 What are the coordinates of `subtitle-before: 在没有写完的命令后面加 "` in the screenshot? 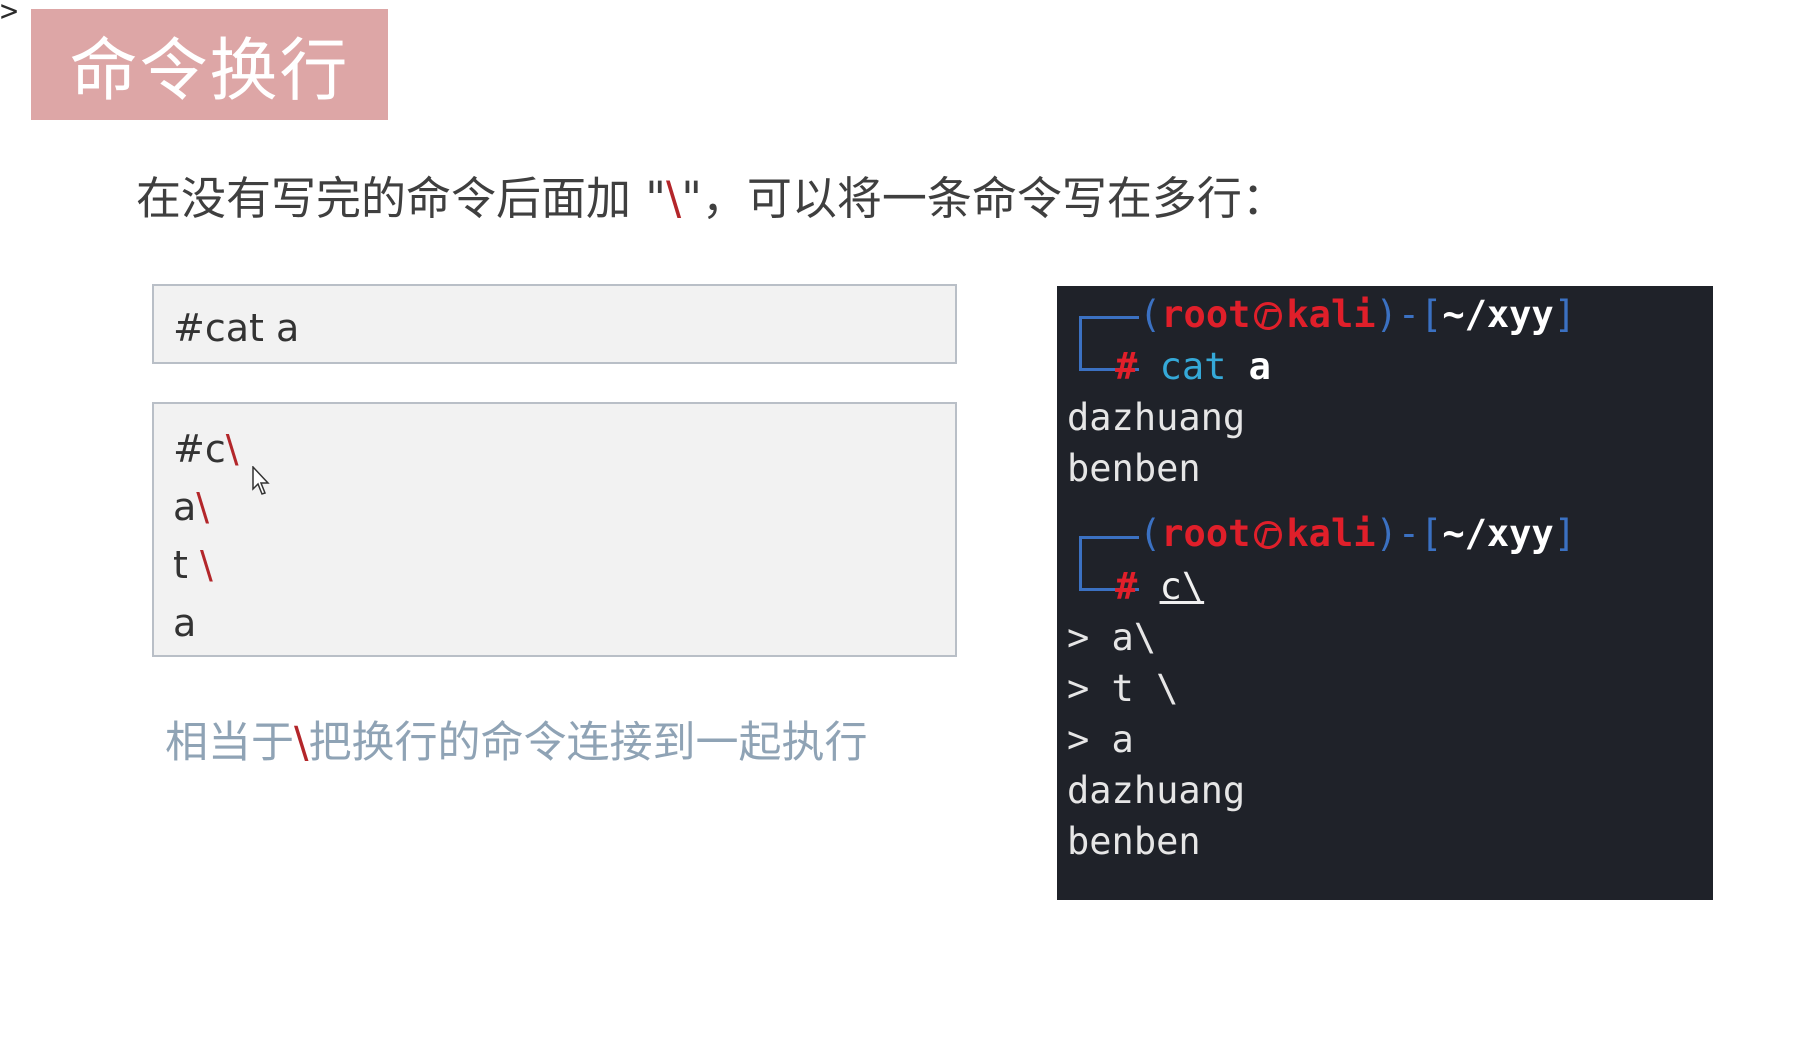 It's located at (401, 198).